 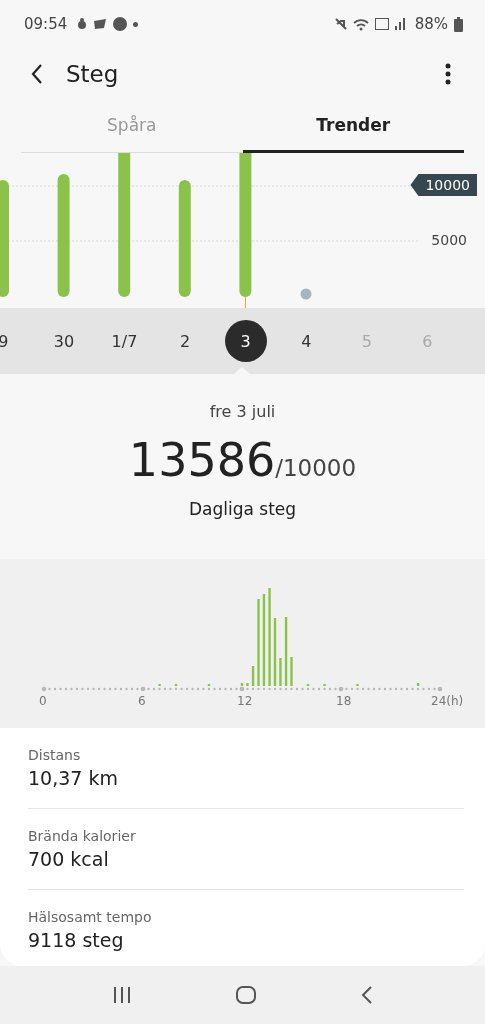 I want to click on more-options-icon, so click(x=448, y=74).